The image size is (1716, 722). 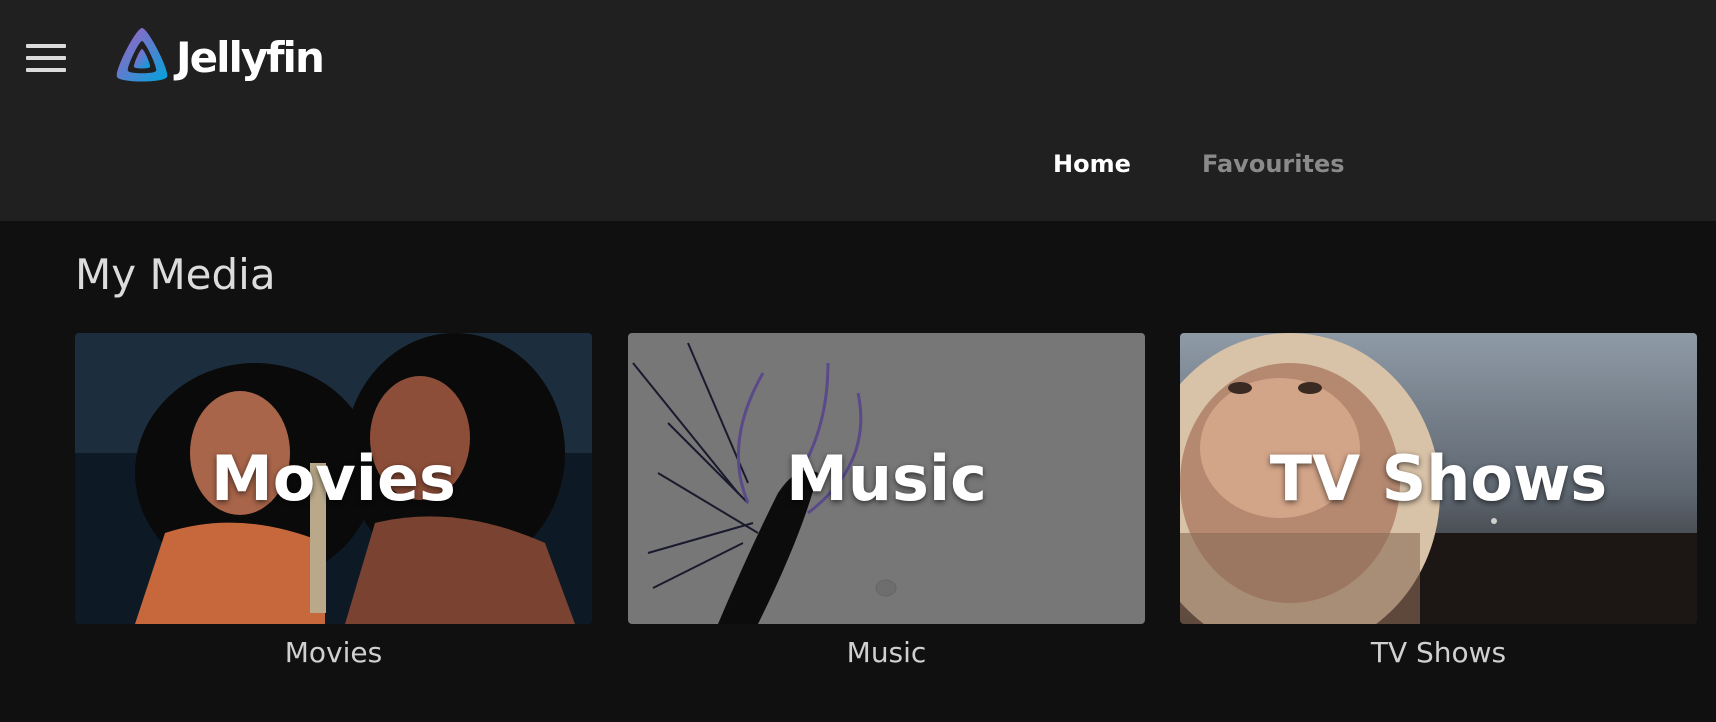 I want to click on library-card-title: TV Shows, so click(x=1438, y=478).